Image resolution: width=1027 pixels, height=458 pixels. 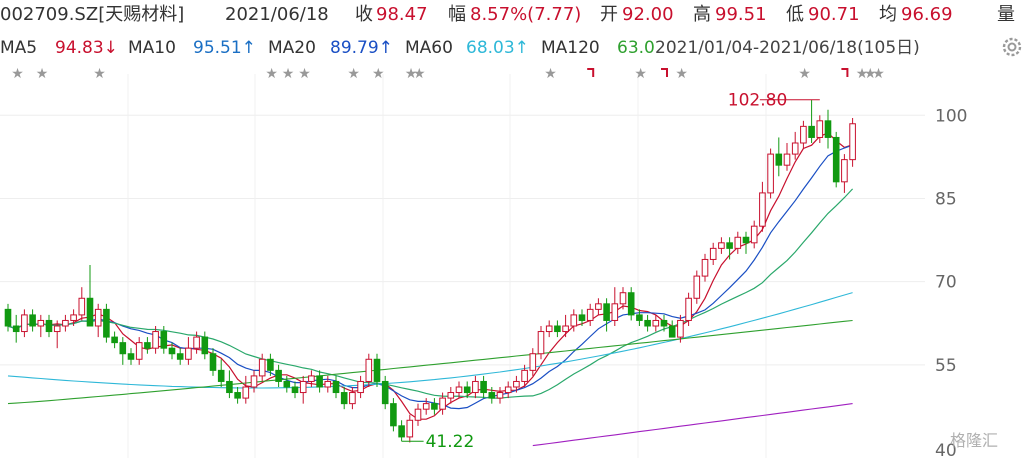 I want to click on open-label: 开, so click(x=609, y=14).